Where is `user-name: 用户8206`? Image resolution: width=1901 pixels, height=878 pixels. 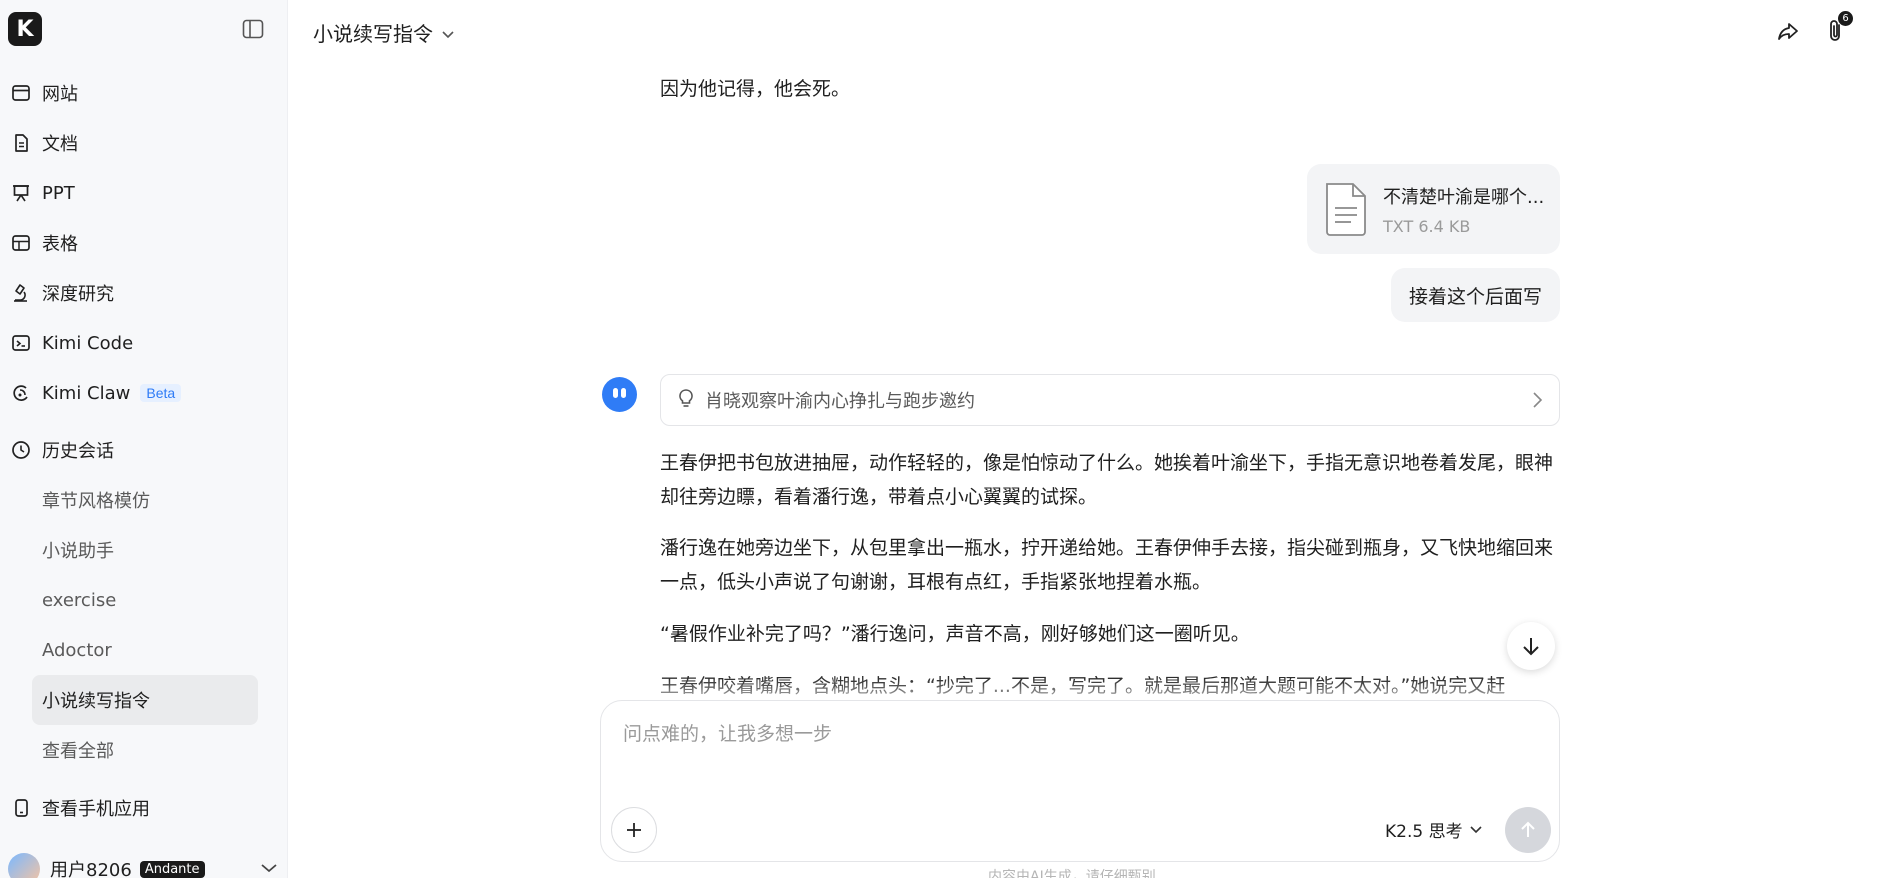 user-name: 用户8206 is located at coordinates (91, 869).